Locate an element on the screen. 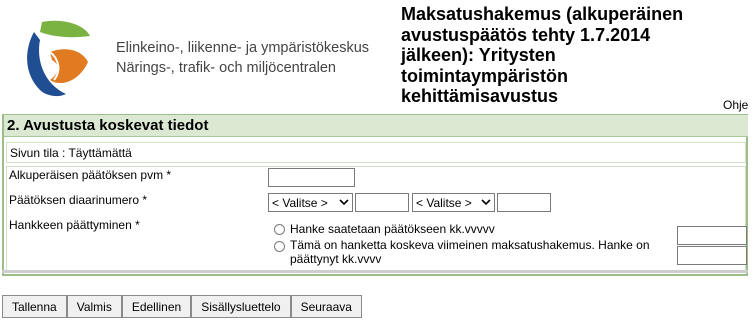 The height and width of the screenshot is (326, 755). diary-number-select-2: < Valitse > is located at coordinates (453, 202).